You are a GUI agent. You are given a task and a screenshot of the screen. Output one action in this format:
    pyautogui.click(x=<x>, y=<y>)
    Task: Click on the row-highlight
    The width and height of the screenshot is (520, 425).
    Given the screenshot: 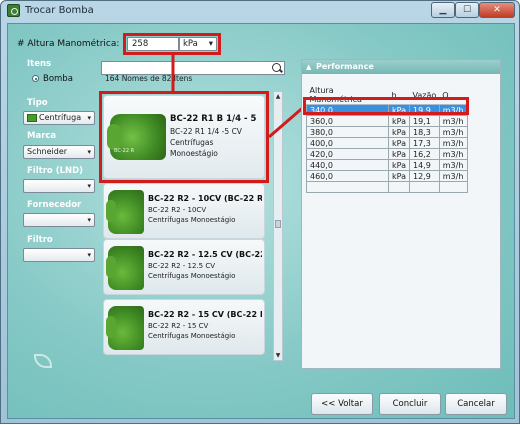 What is the action you would take?
    pyautogui.click(x=386, y=106)
    